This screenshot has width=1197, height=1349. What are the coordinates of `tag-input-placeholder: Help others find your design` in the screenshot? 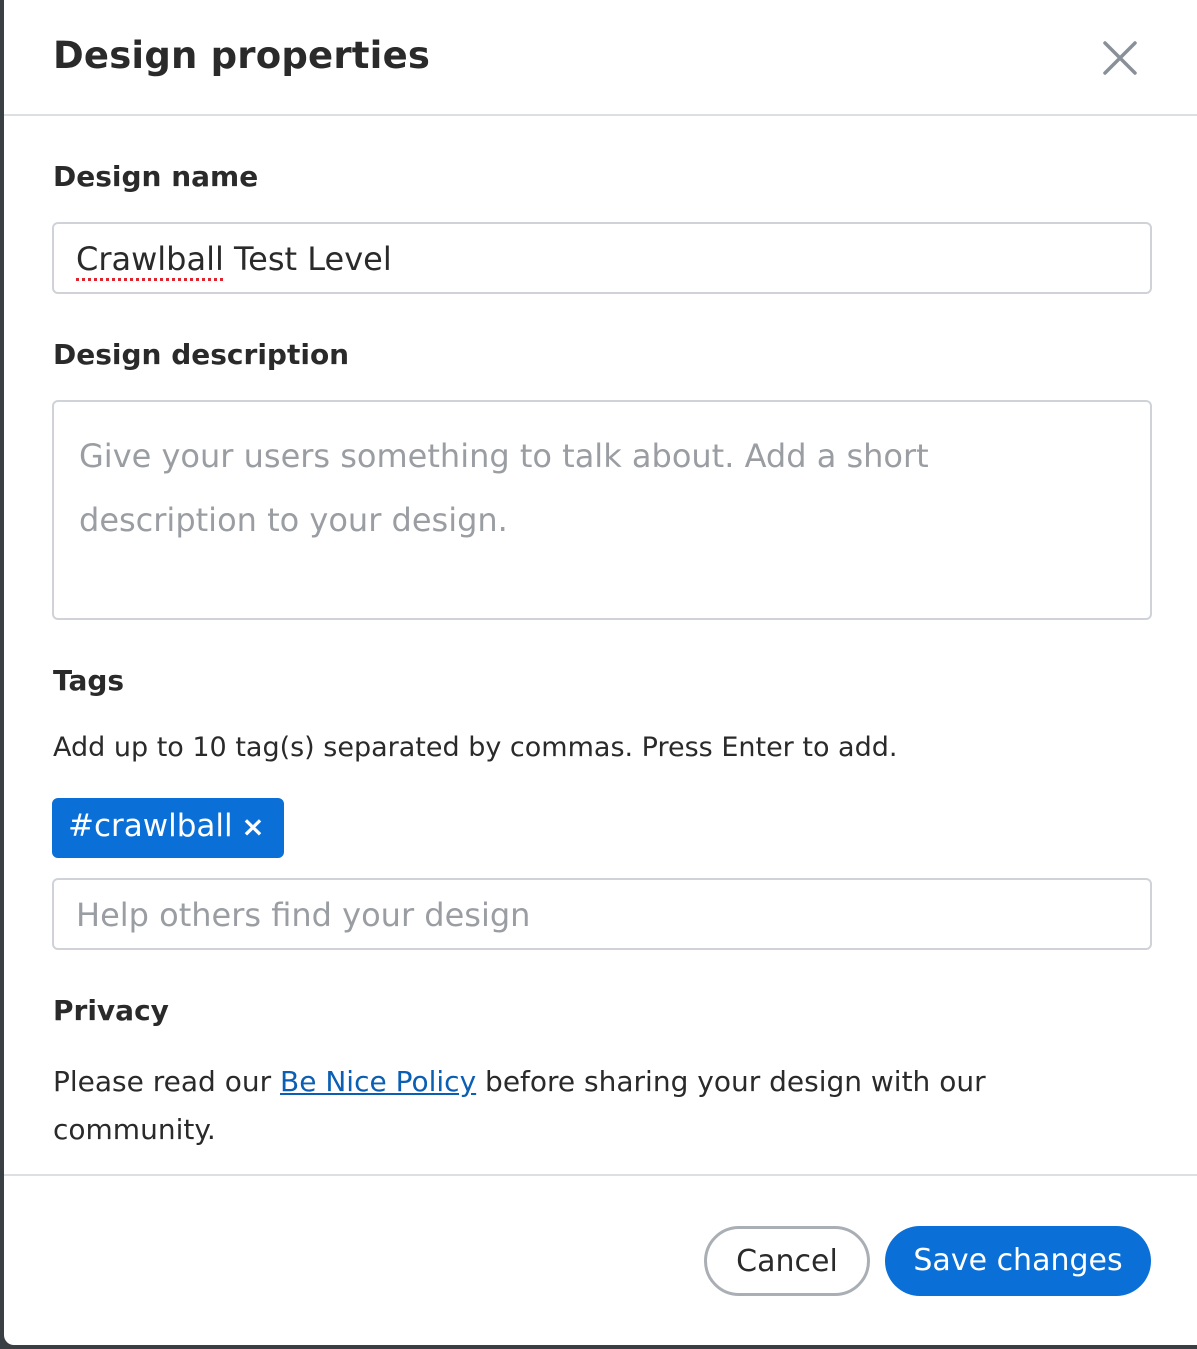 It's located at (303, 915).